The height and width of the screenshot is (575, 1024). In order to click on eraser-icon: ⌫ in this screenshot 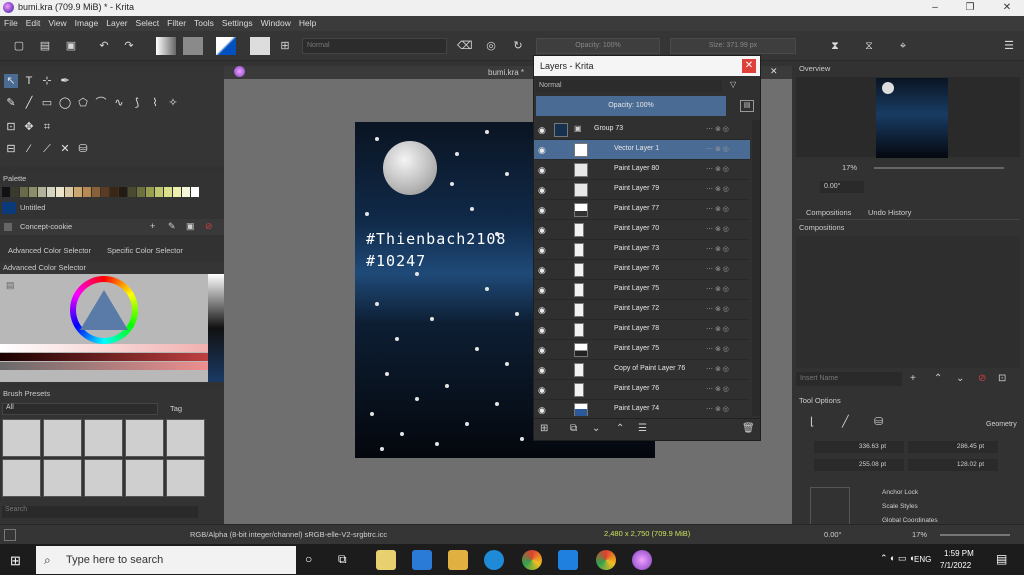, I will do `click(465, 46)`.